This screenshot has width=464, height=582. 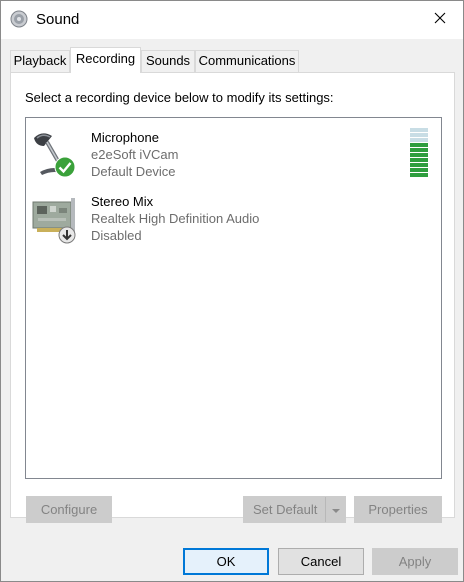 What do you see at coordinates (175, 218) in the screenshot?
I see `device-description: Realtek High Definition Audio` at bounding box center [175, 218].